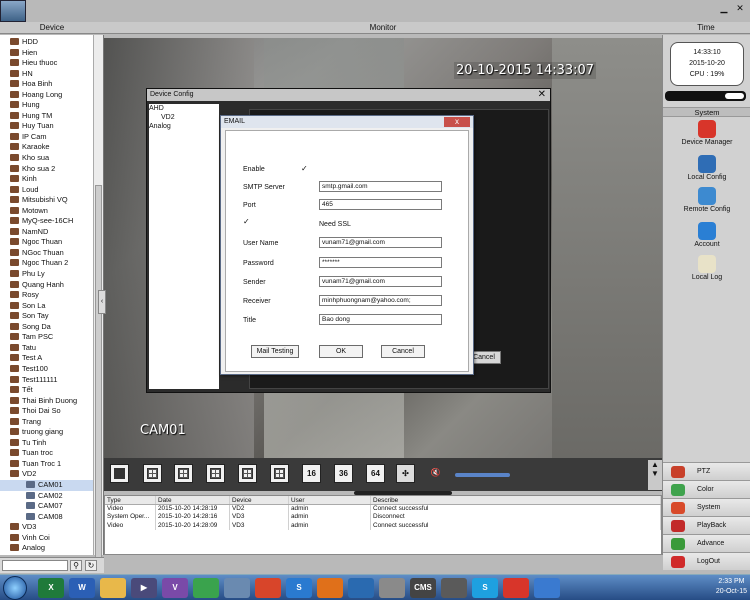 This screenshot has height=600, width=750. I want to click on device-item: Motown, so click(47, 211).